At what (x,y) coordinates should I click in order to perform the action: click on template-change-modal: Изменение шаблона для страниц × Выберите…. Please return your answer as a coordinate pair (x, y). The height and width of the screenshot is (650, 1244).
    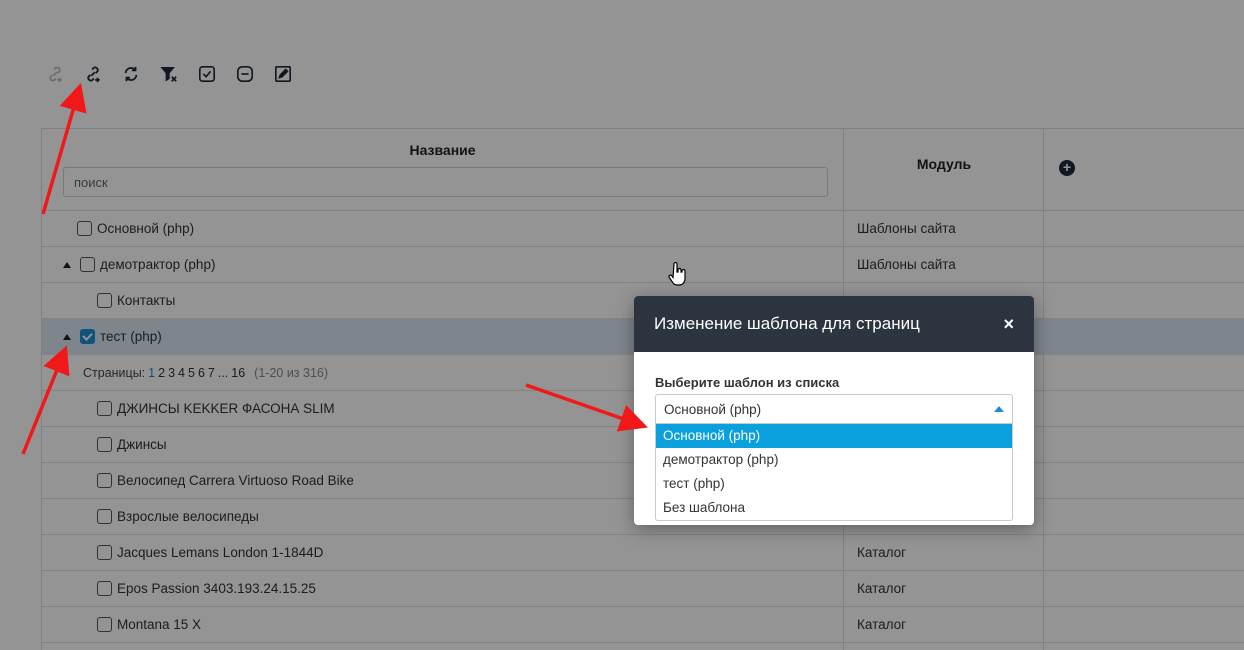
    Looking at the image, I should click on (834, 410).